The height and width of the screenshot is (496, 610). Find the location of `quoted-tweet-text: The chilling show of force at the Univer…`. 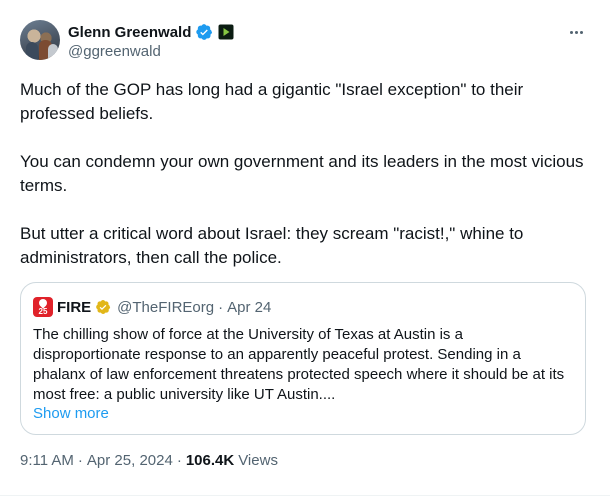

quoted-tweet-text: The chilling show of force at the Univer… is located at coordinates (299, 364).